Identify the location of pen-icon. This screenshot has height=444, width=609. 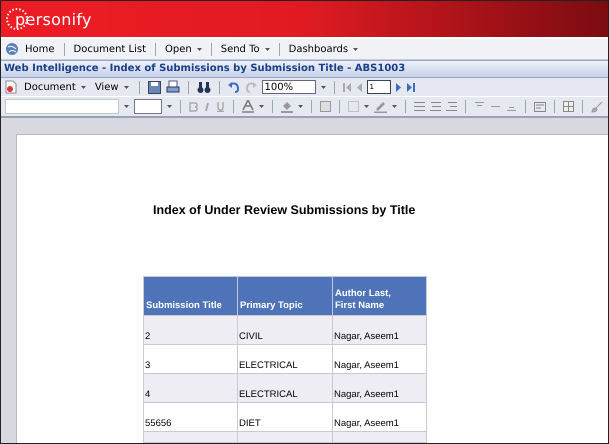
(380, 106).